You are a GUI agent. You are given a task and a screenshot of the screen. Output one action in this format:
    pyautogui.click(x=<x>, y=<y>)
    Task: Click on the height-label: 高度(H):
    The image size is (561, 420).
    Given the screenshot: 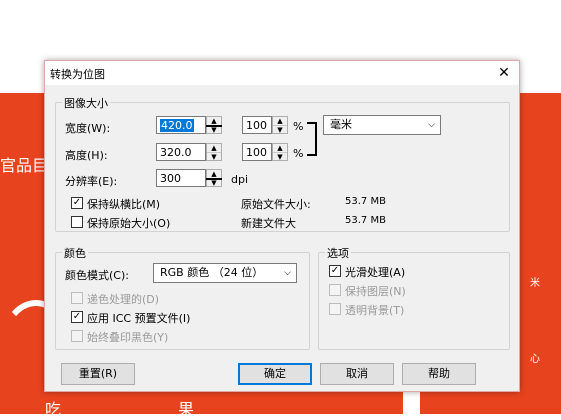 What is the action you would take?
    pyautogui.click(x=86, y=155)
    